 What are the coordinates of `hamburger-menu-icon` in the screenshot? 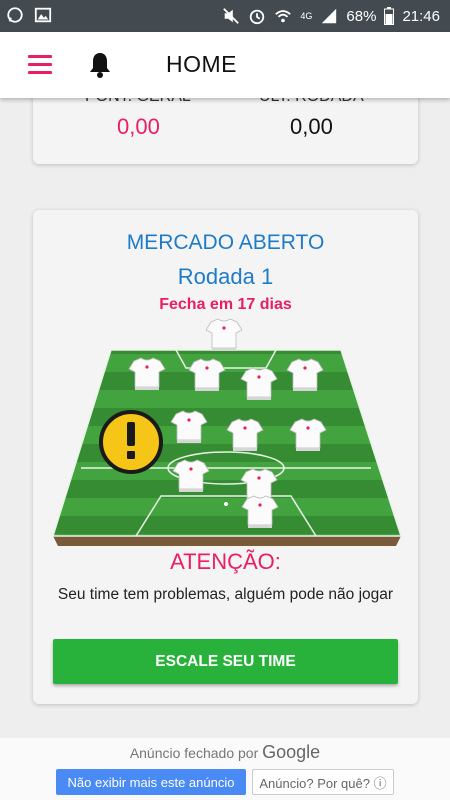 It's located at (40, 65).